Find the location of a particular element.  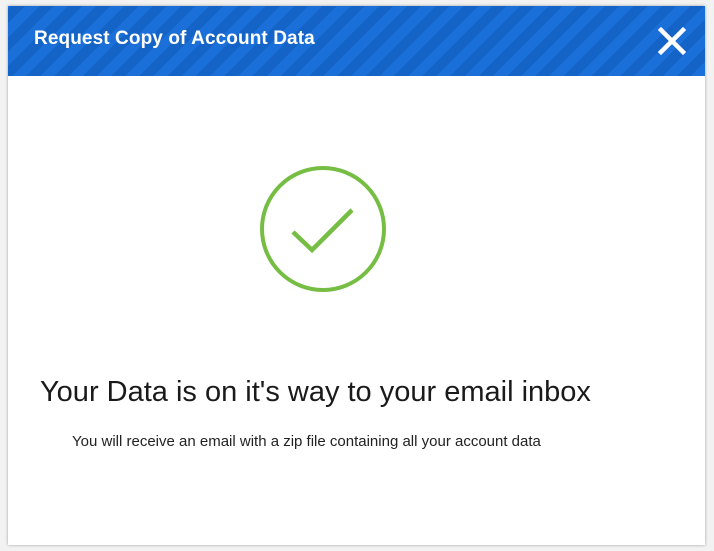

close-button is located at coordinates (672, 41).